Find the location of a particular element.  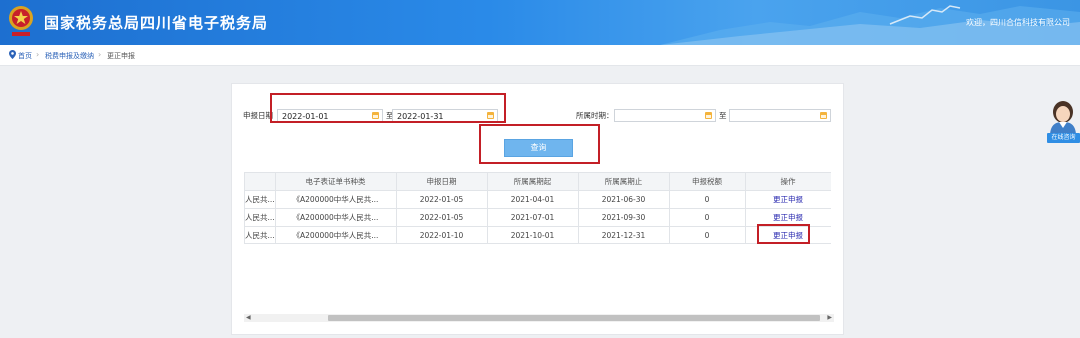

breadcrumb-home: 首页 is located at coordinates (25, 56).